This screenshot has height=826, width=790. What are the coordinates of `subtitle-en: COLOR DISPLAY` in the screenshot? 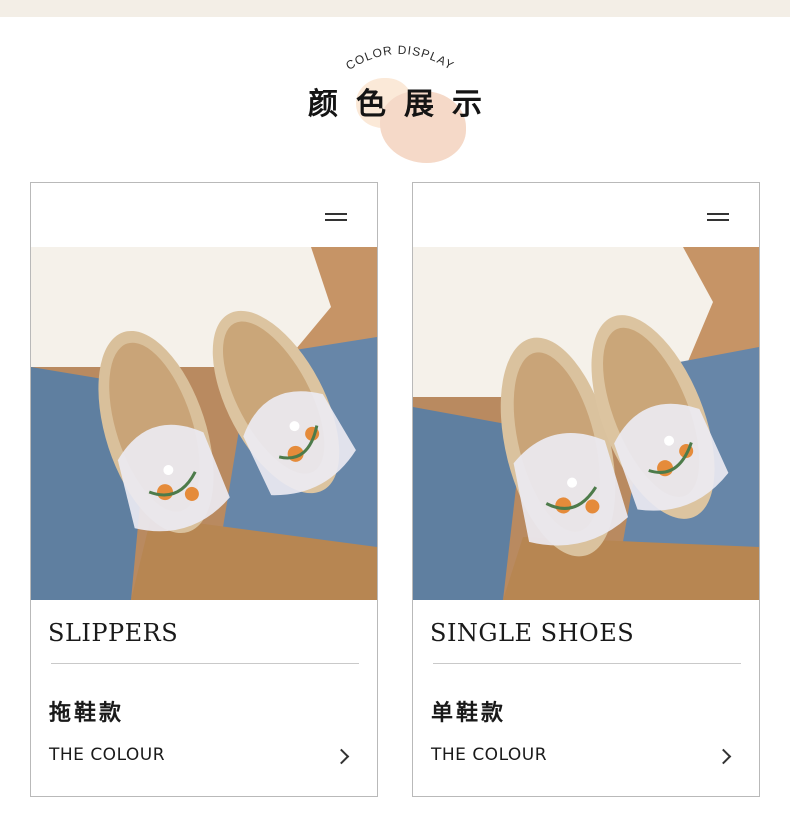 It's located at (399, 58).